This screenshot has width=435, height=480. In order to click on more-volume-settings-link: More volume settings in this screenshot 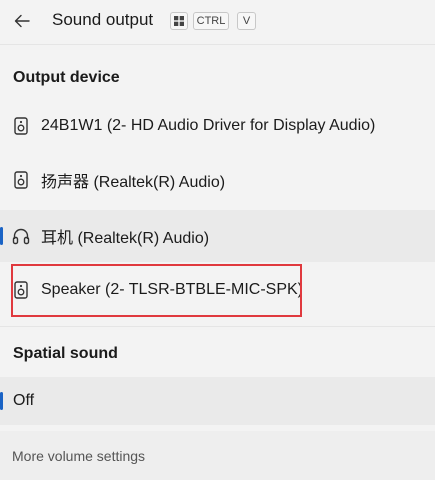, I will do `click(78, 456)`.